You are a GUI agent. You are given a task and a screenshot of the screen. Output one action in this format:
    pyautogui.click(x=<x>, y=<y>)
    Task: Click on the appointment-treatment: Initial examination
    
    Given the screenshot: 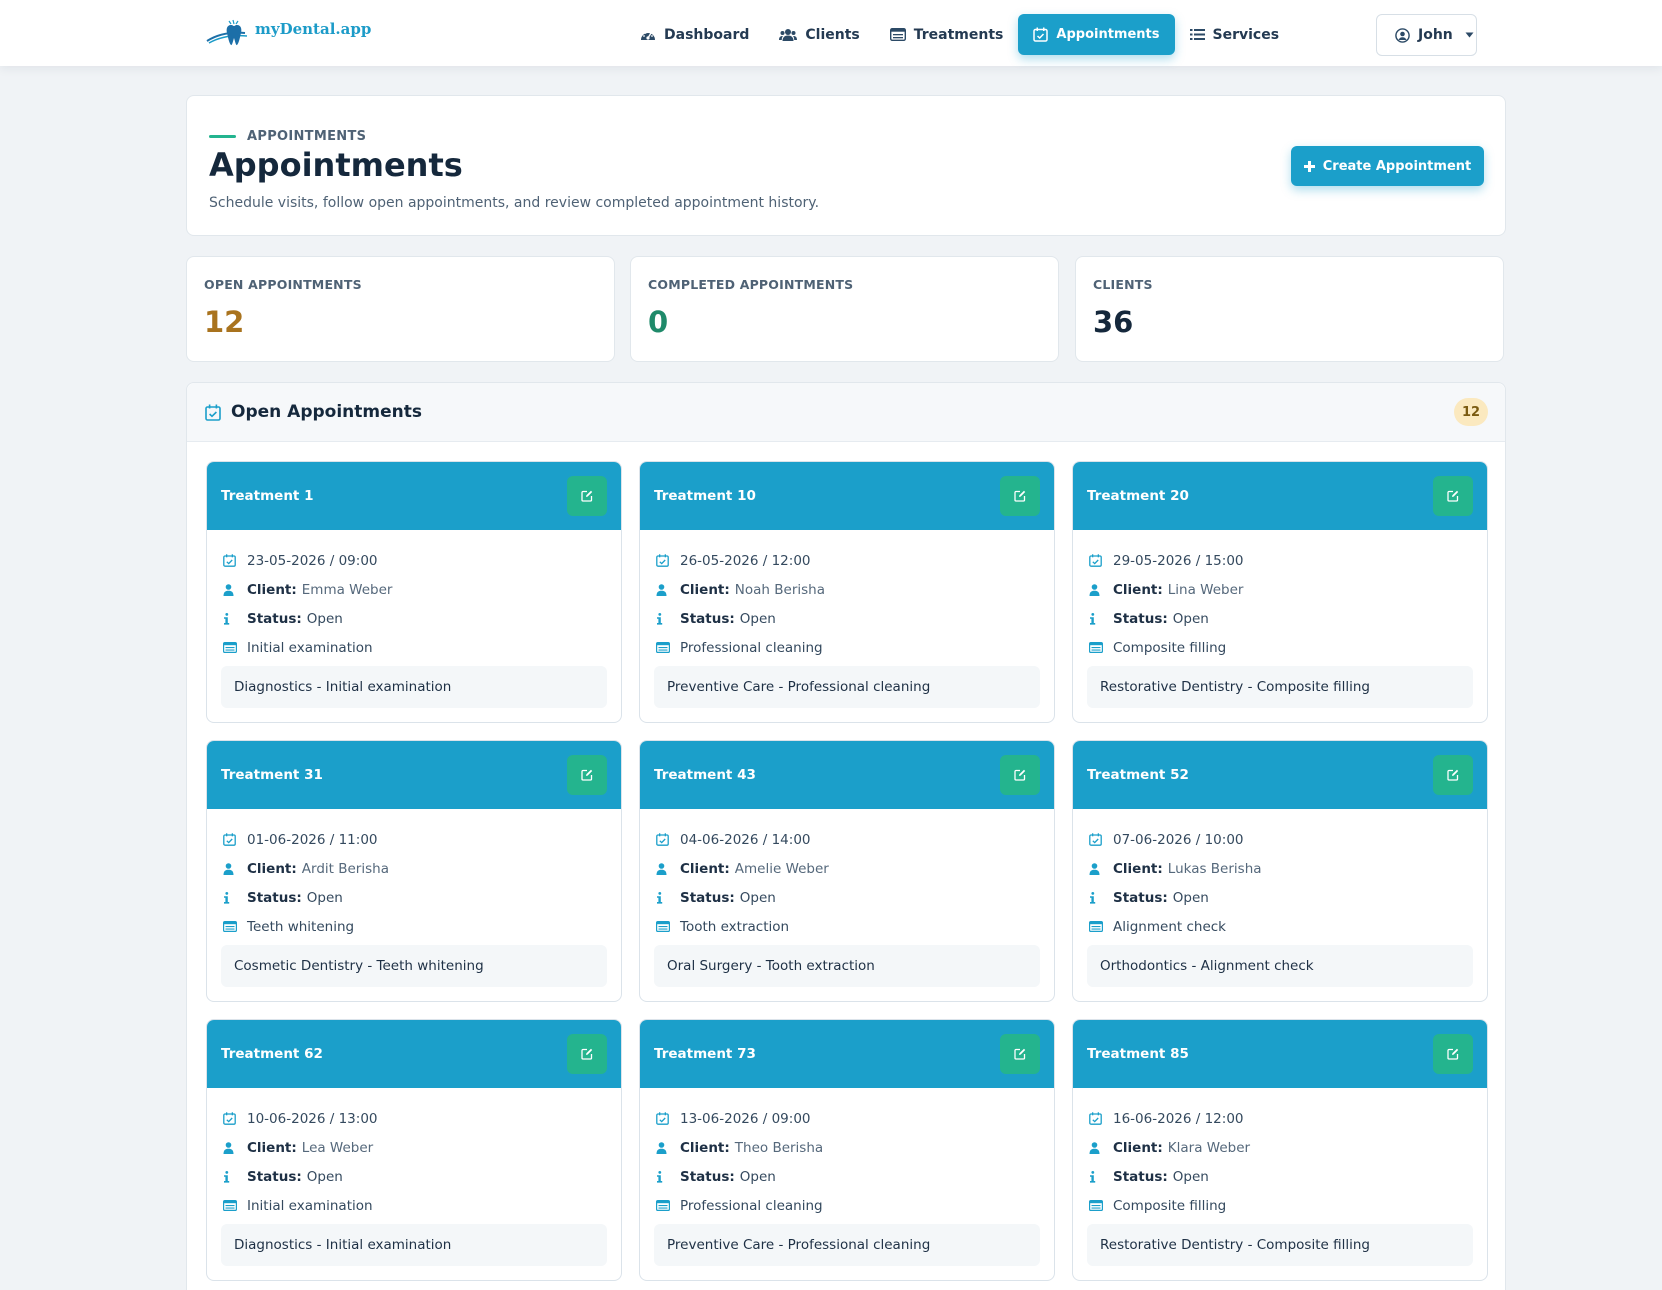 What is the action you would take?
    pyautogui.click(x=310, y=647)
    